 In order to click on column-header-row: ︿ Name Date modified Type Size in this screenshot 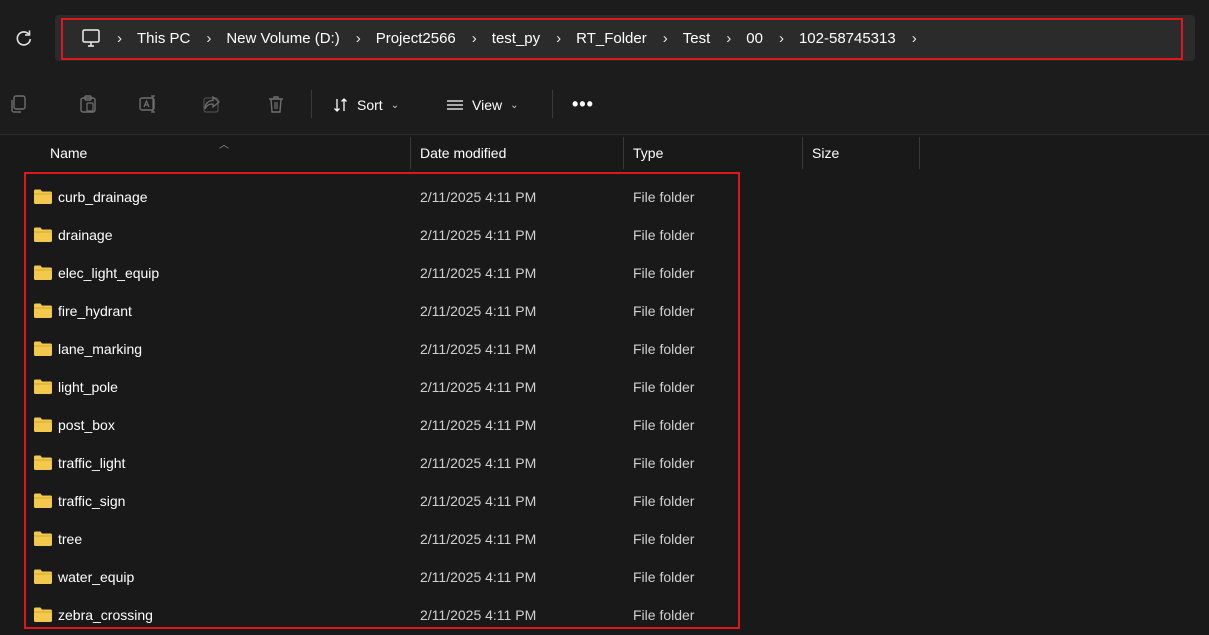, I will do `click(604, 153)`.